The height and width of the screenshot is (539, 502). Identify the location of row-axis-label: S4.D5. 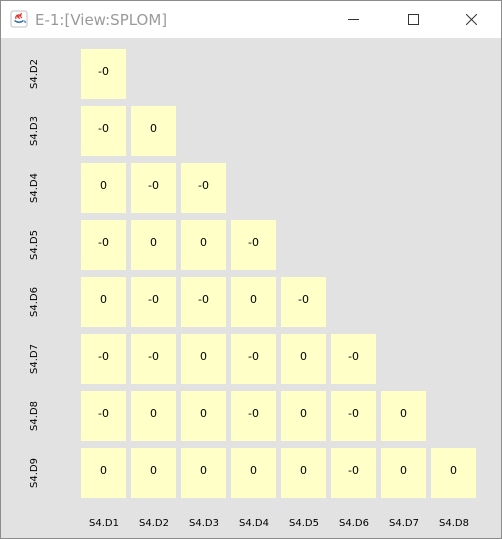
(34, 245).